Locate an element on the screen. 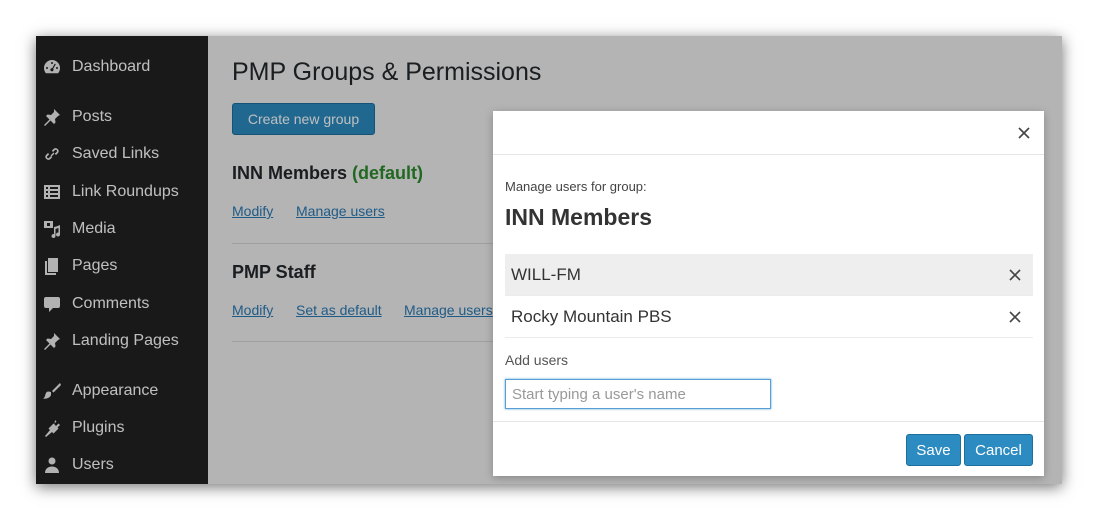 The width and height of the screenshot is (1098, 520). modal-group-name: INN Members is located at coordinates (578, 217).